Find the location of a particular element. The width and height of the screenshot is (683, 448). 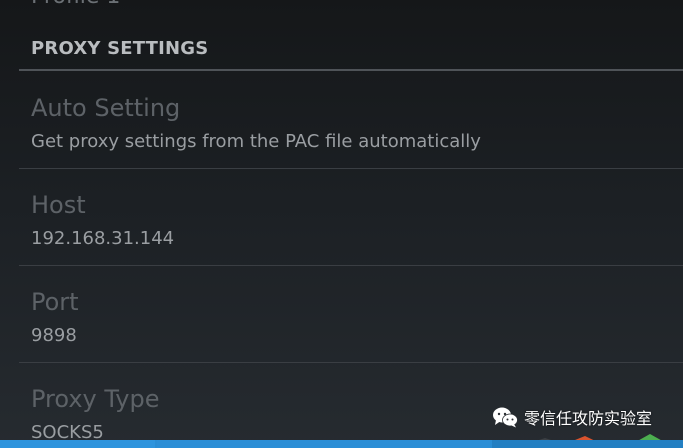

pref-title: Proxy Type is located at coordinates (95, 399).